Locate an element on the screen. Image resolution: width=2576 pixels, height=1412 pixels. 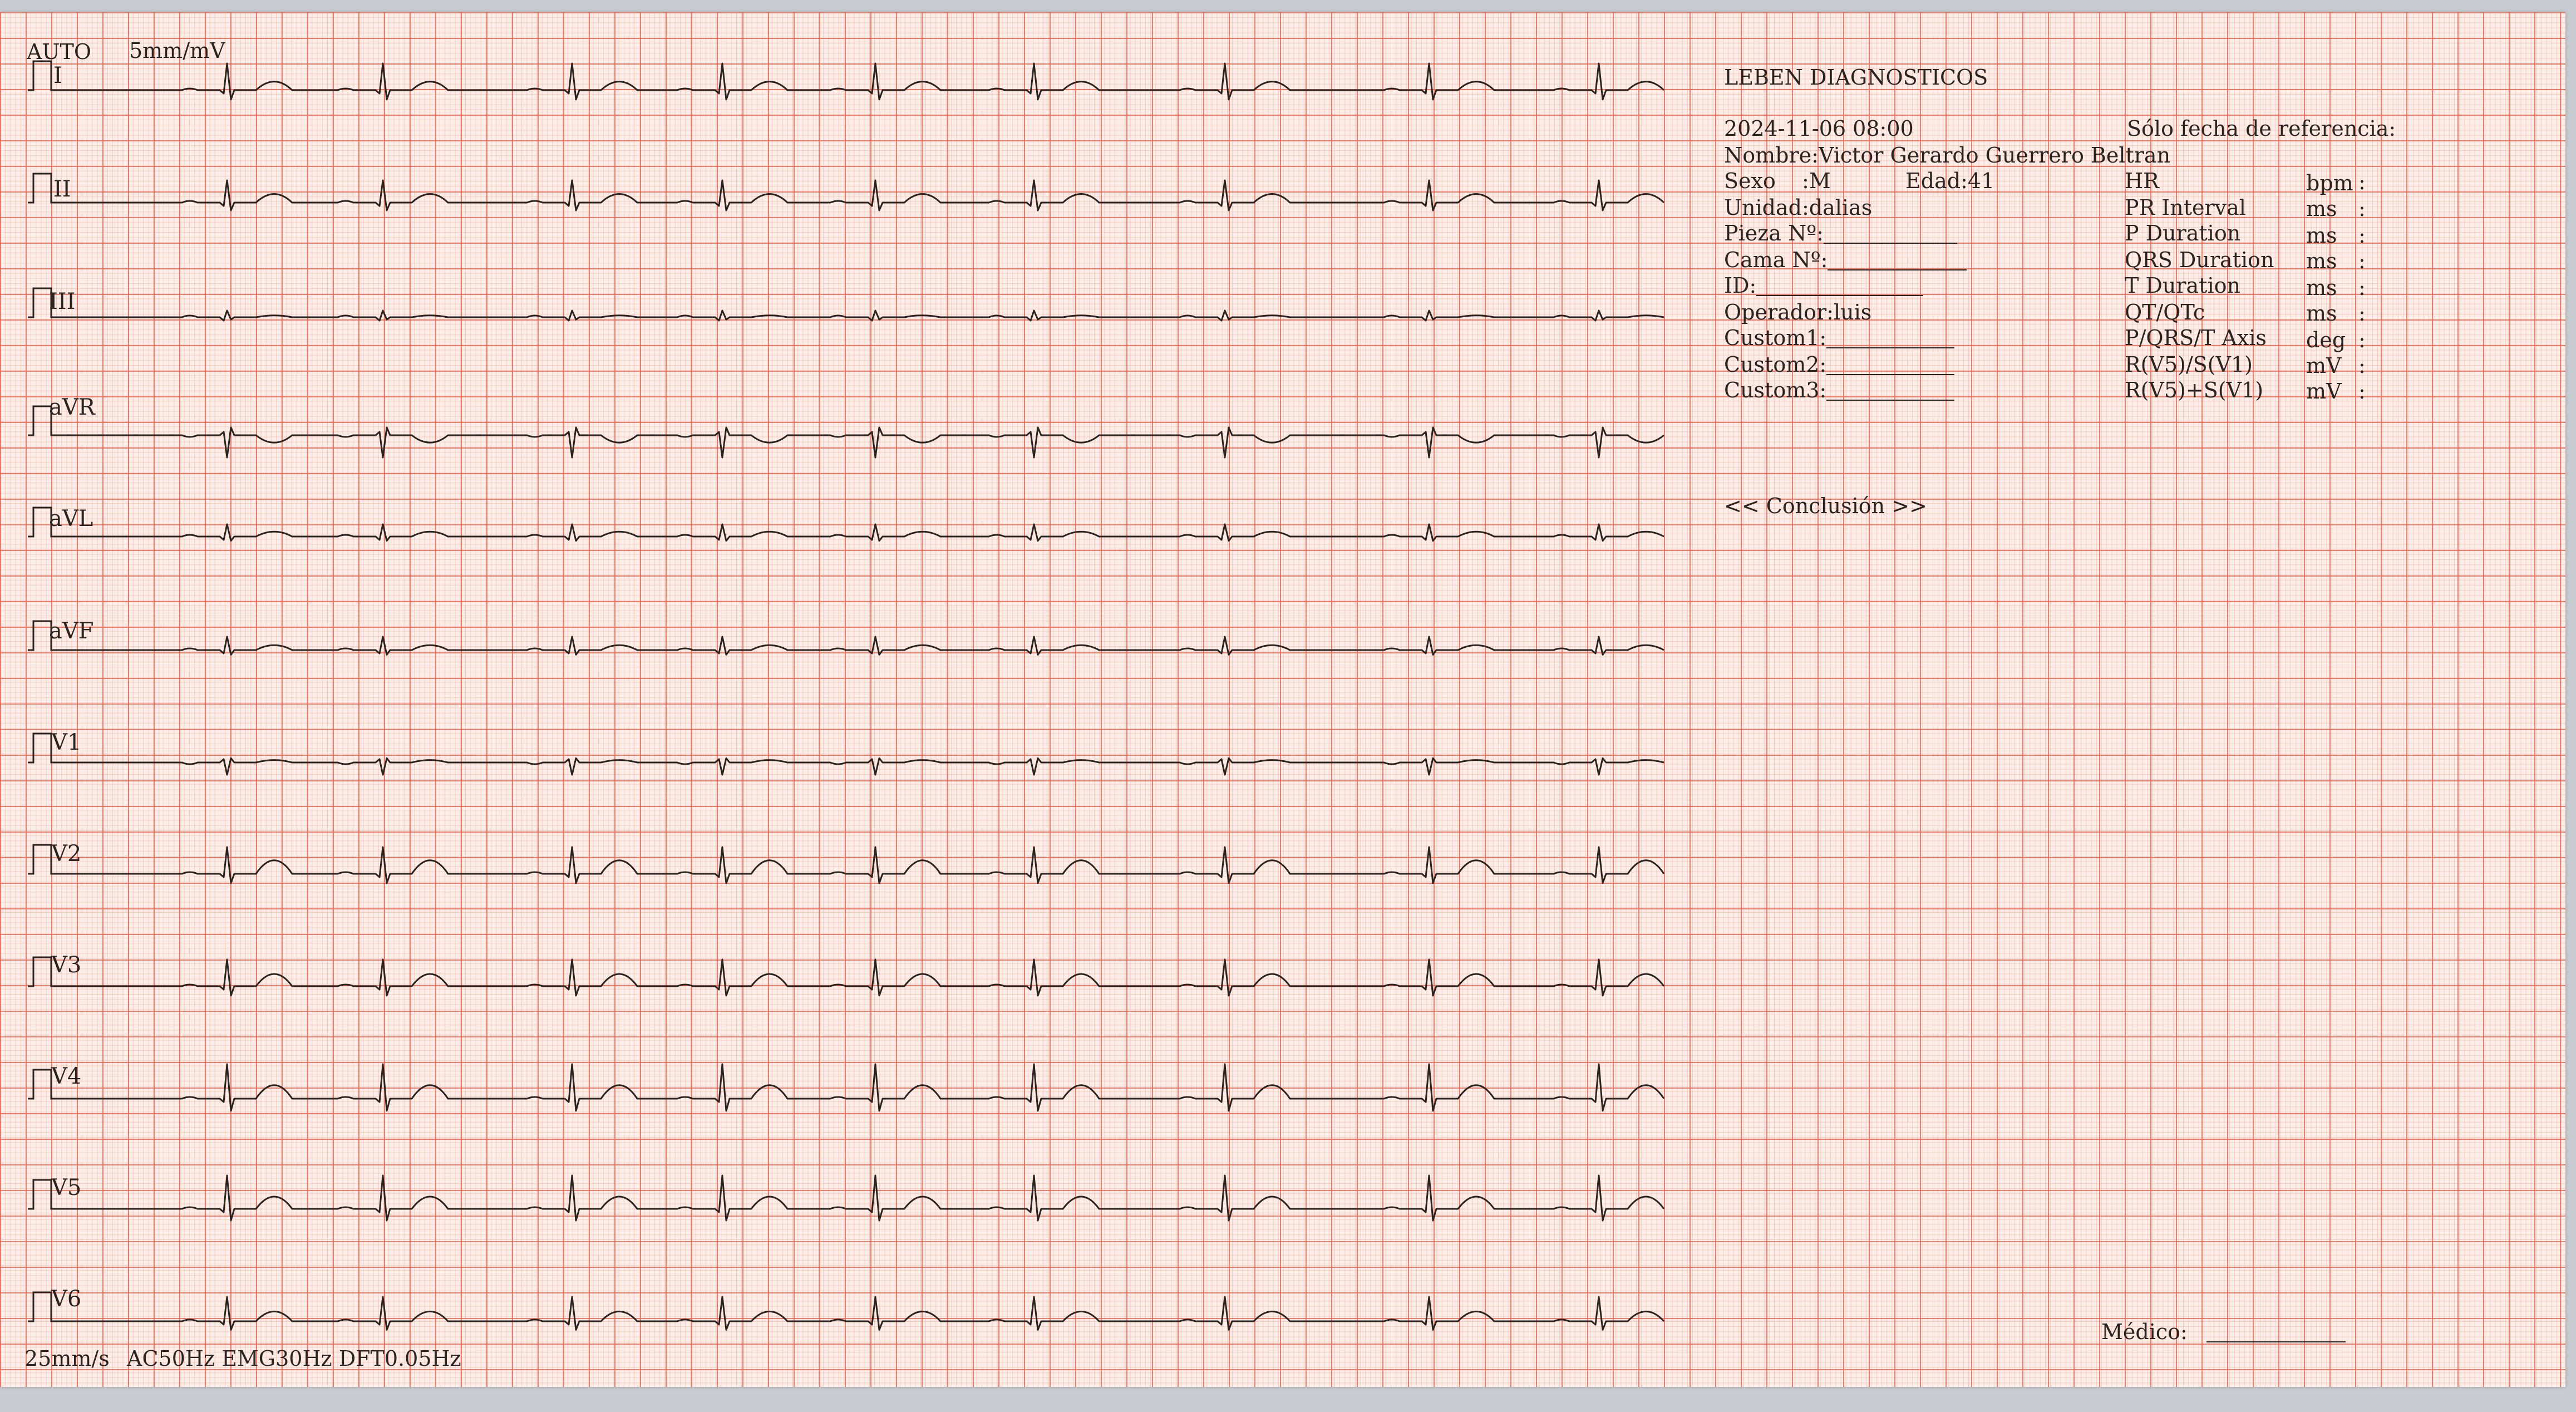
measure-sep-p-duration: : is located at coordinates (2362, 235).